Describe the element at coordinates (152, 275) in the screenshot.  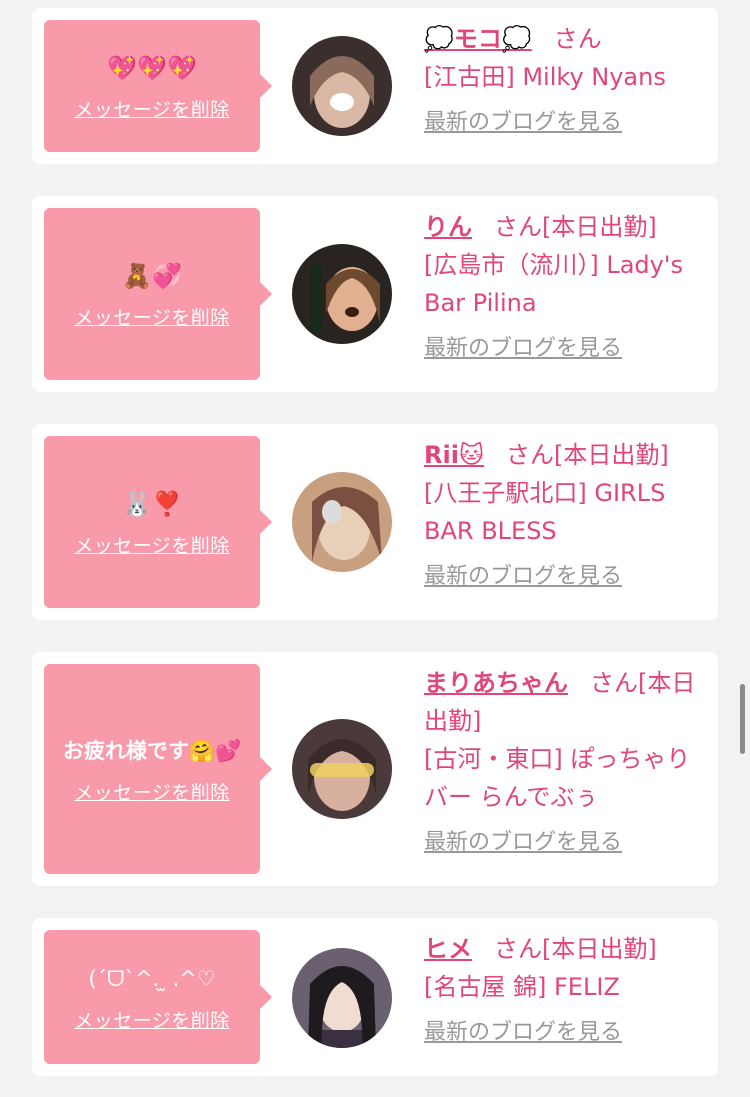
I see `message-text: 🧸💞` at that location.